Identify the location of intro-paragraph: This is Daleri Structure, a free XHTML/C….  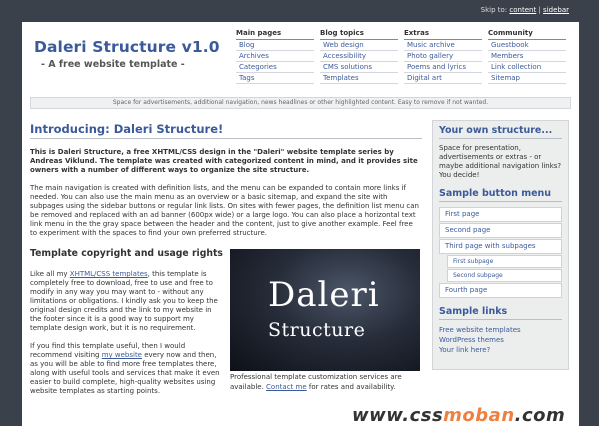
(224, 161).